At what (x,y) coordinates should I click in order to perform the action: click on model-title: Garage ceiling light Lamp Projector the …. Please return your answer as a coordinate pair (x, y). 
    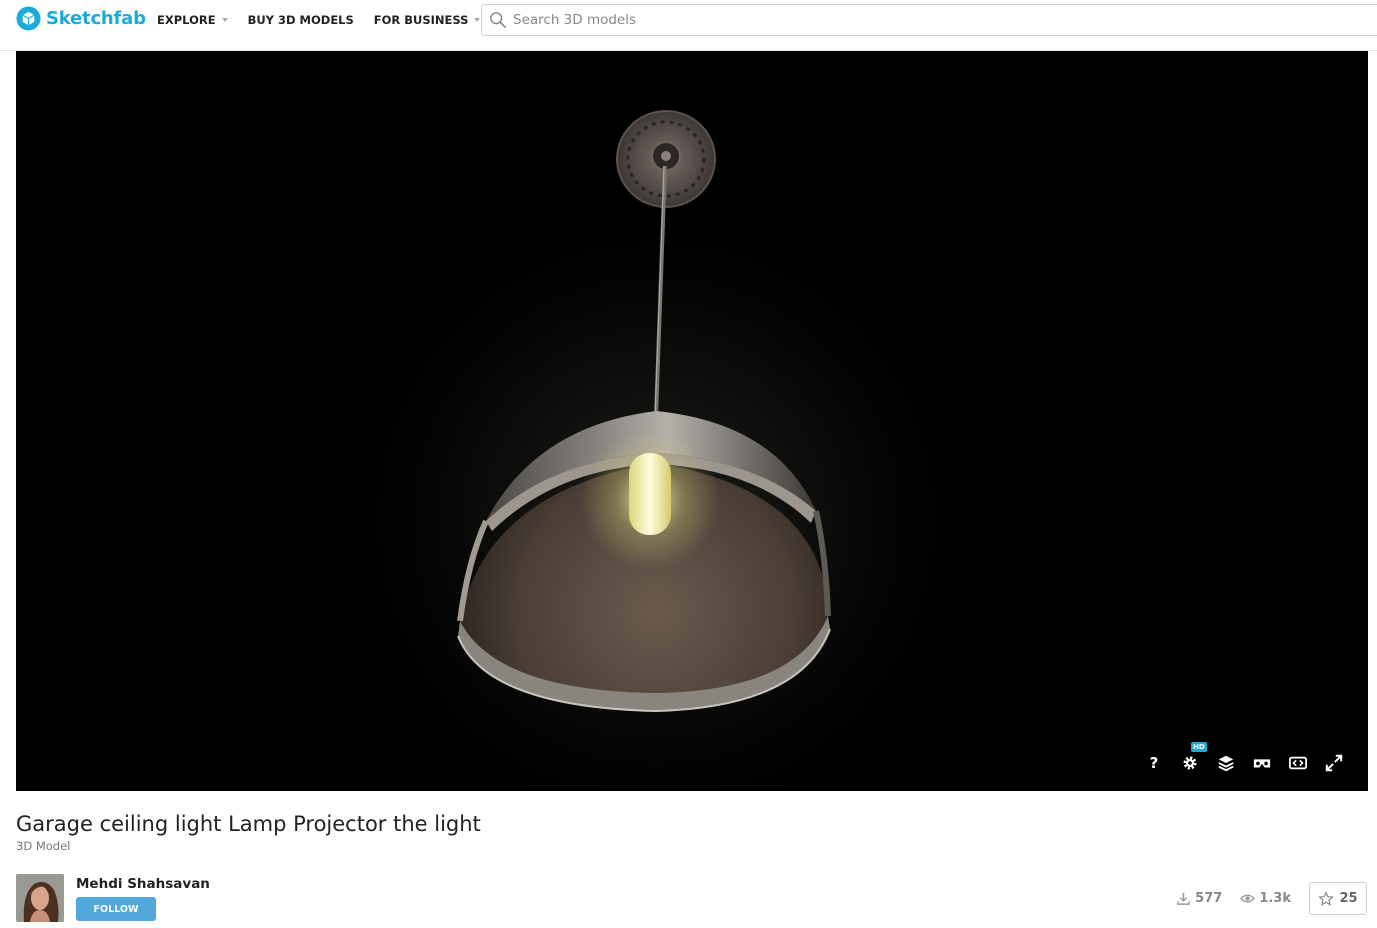
    Looking at the image, I should click on (248, 824).